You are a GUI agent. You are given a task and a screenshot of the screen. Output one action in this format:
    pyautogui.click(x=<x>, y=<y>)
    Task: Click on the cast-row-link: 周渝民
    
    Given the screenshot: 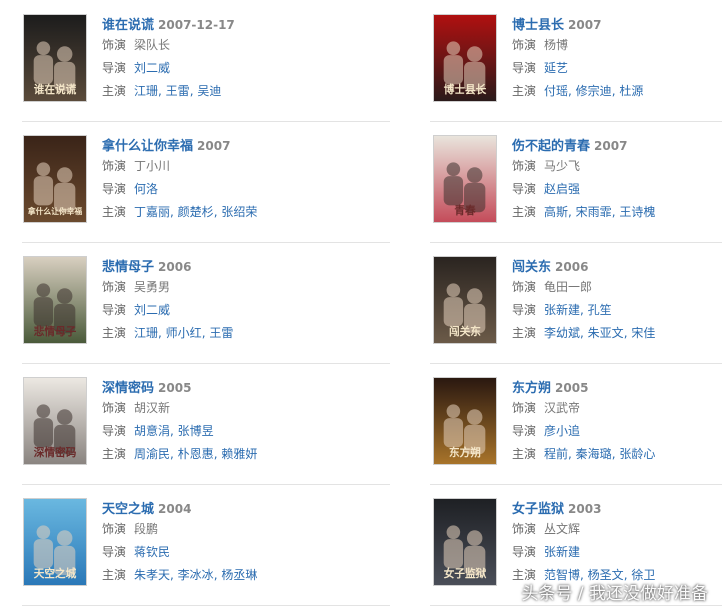 What is the action you would take?
    pyautogui.click(x=152, y=454)
    